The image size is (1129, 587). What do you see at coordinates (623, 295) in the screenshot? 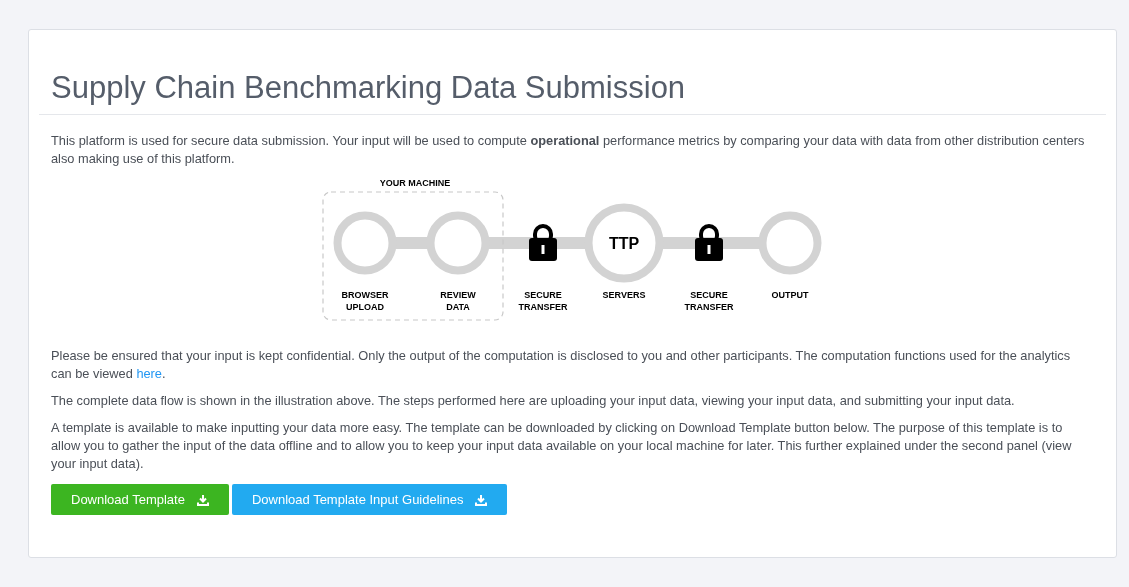
I see `step-label: SERVERS` at bounding box center [623, 295].